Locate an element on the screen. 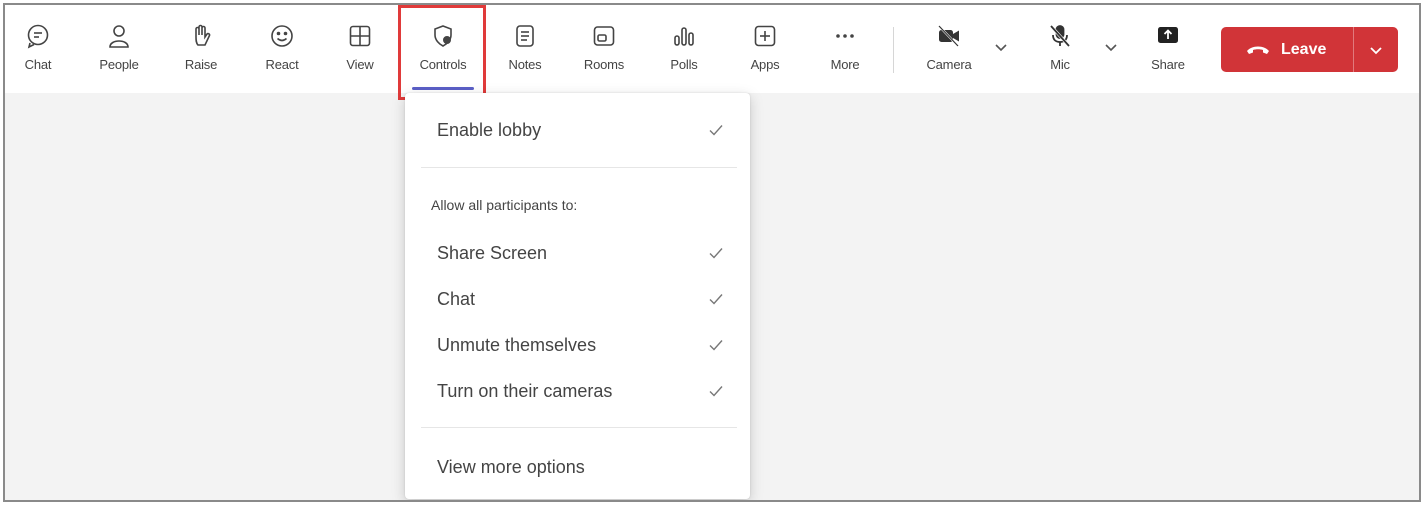  unmute-themselves-label: Unmute themselves is located at coordinates (517, 344).